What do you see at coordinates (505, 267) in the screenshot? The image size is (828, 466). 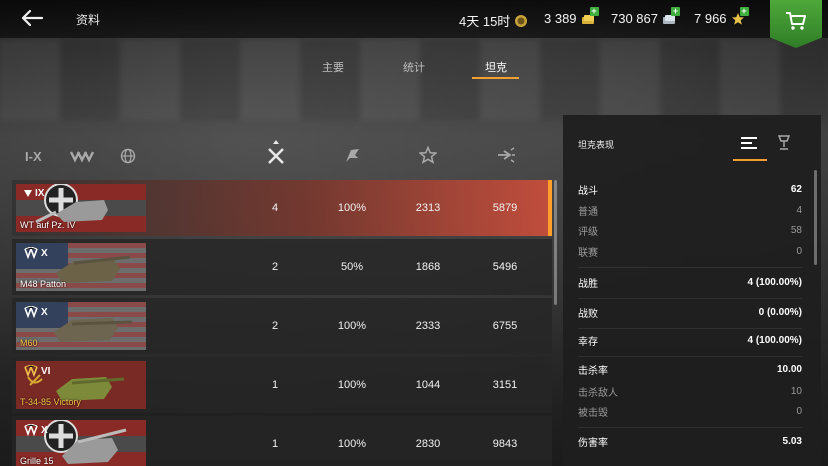 I see `avg-damage-cell: 5496` at bounding box center [505, 267].